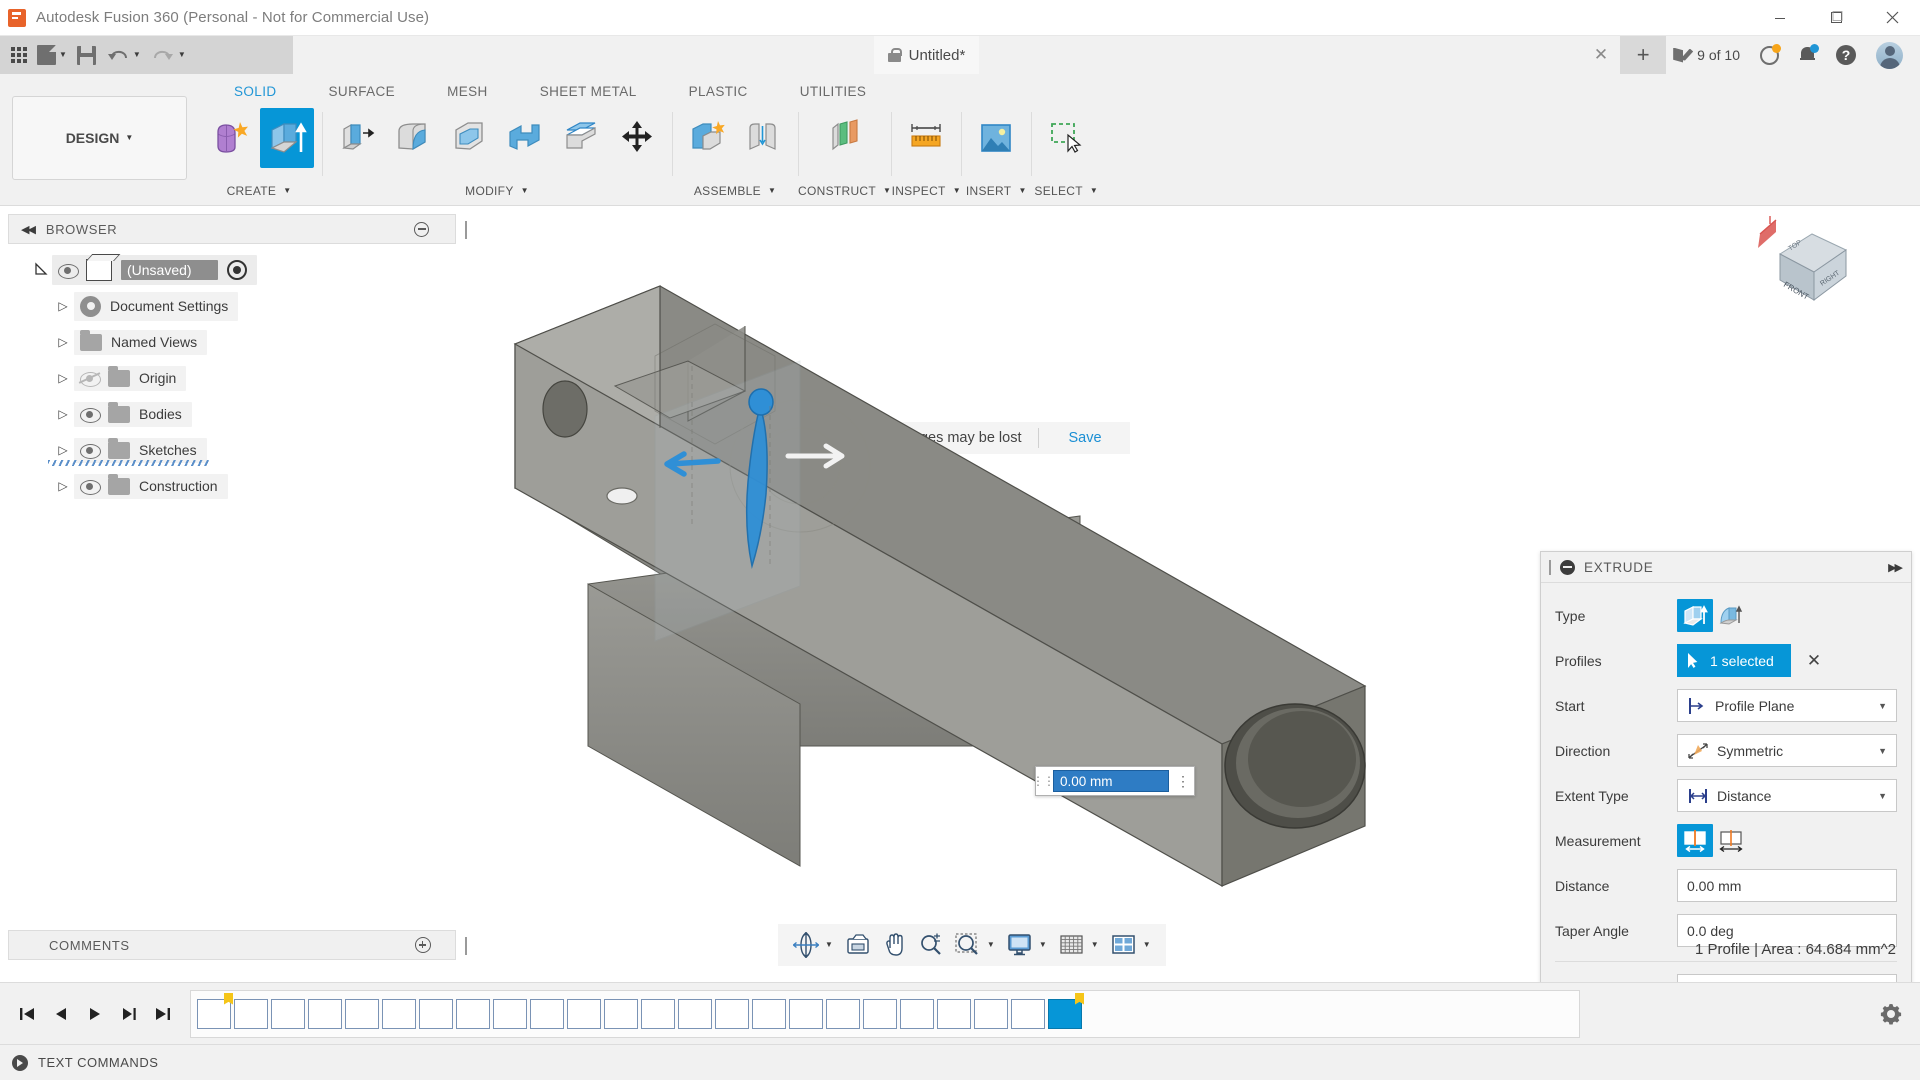 This screenshot has height=1080, width=1920. I want to click on new-tab-button: +, so click(1643, 55).